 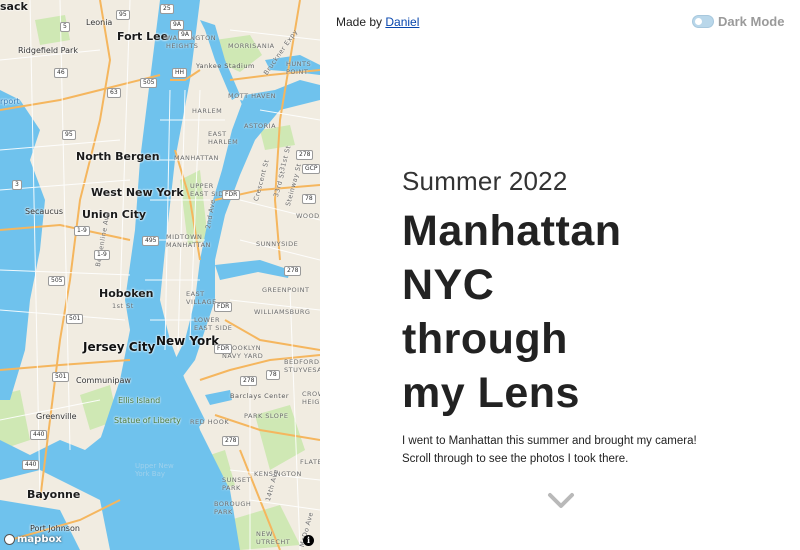 What do you see at coordinates (103, 380) in the screenshot?
I see `map-label-communipaw: Communipaw` at bounding box center [103, 380].